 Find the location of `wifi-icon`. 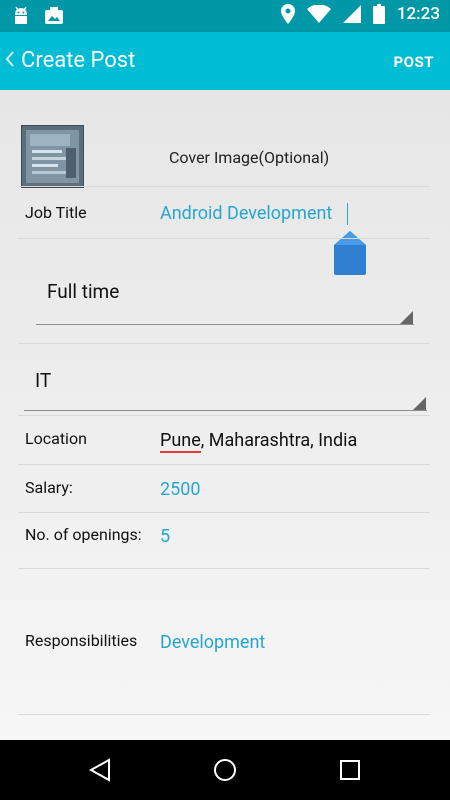

wifi-icon is located at coordinates (318, 14).